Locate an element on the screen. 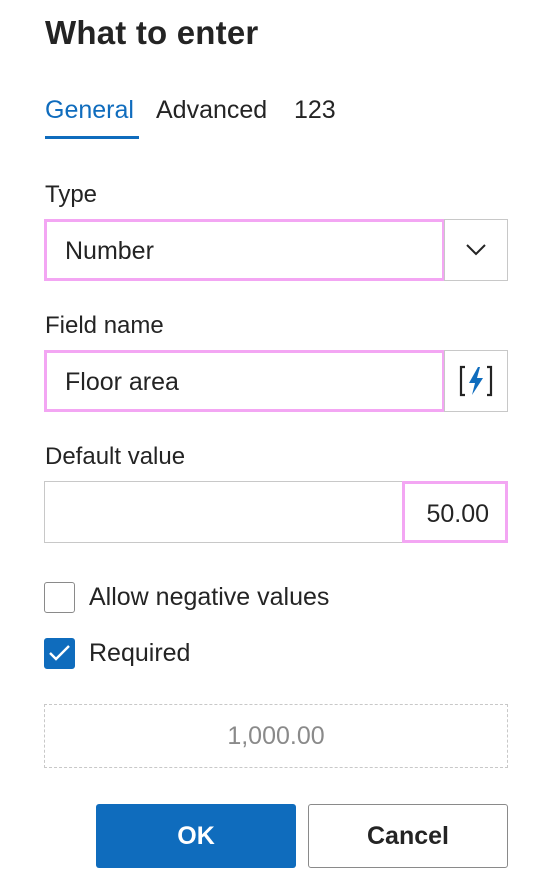  checkmark-icon is located at coordinates (59, 653).